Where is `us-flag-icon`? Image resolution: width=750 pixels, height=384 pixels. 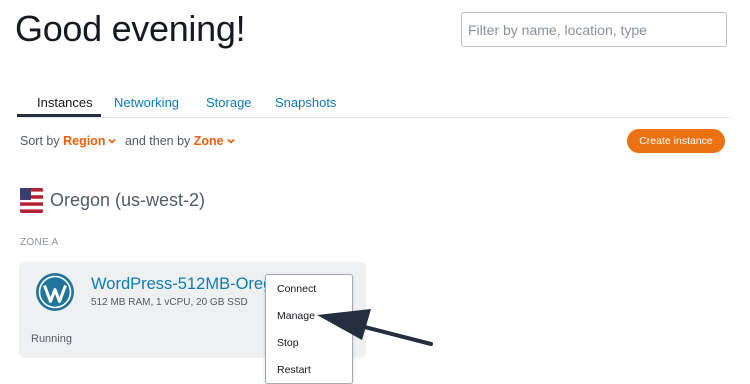
us-flag-icon is located at coordinates (31, 200).